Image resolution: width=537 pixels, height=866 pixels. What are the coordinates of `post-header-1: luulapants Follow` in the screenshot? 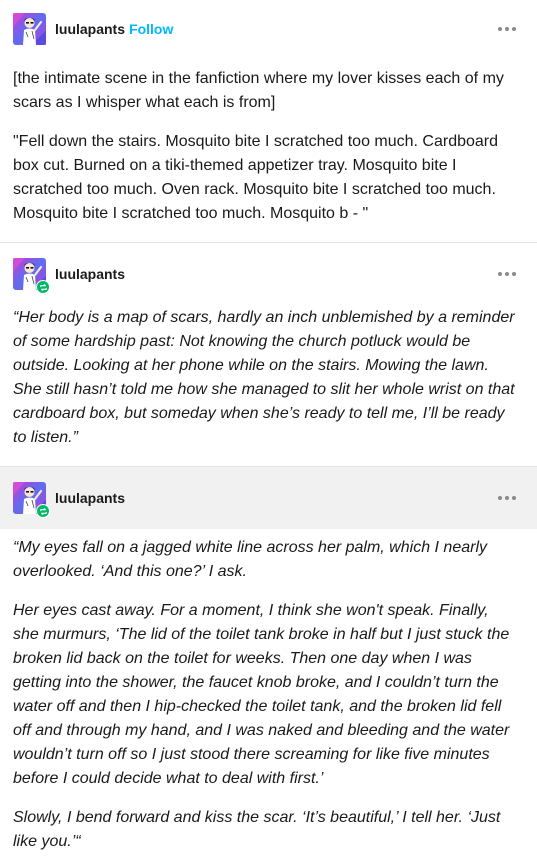 It's located at (268, 28).